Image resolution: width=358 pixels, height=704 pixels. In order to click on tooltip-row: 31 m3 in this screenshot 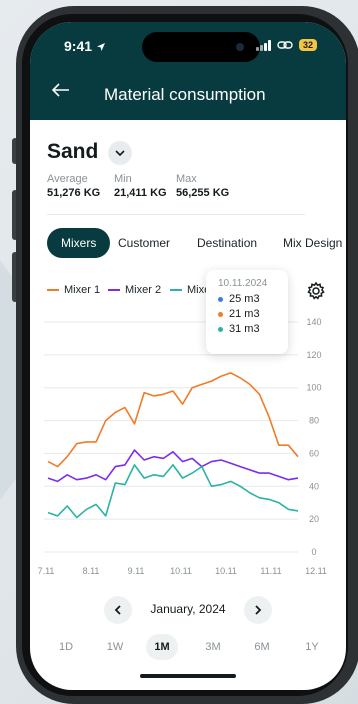, I will do `click(247, 329)`.